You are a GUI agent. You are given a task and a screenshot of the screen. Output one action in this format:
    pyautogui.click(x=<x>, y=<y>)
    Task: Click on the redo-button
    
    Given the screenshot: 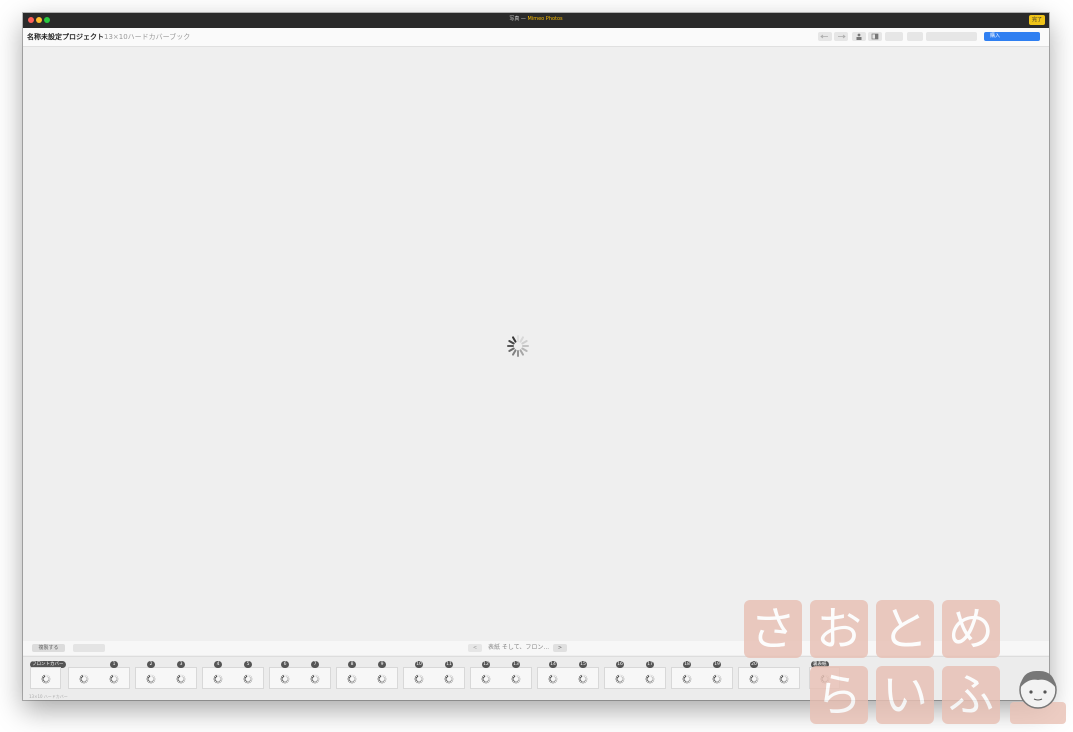 What is the action you would take?
    pyautogui.click(x=841, y=36)
    